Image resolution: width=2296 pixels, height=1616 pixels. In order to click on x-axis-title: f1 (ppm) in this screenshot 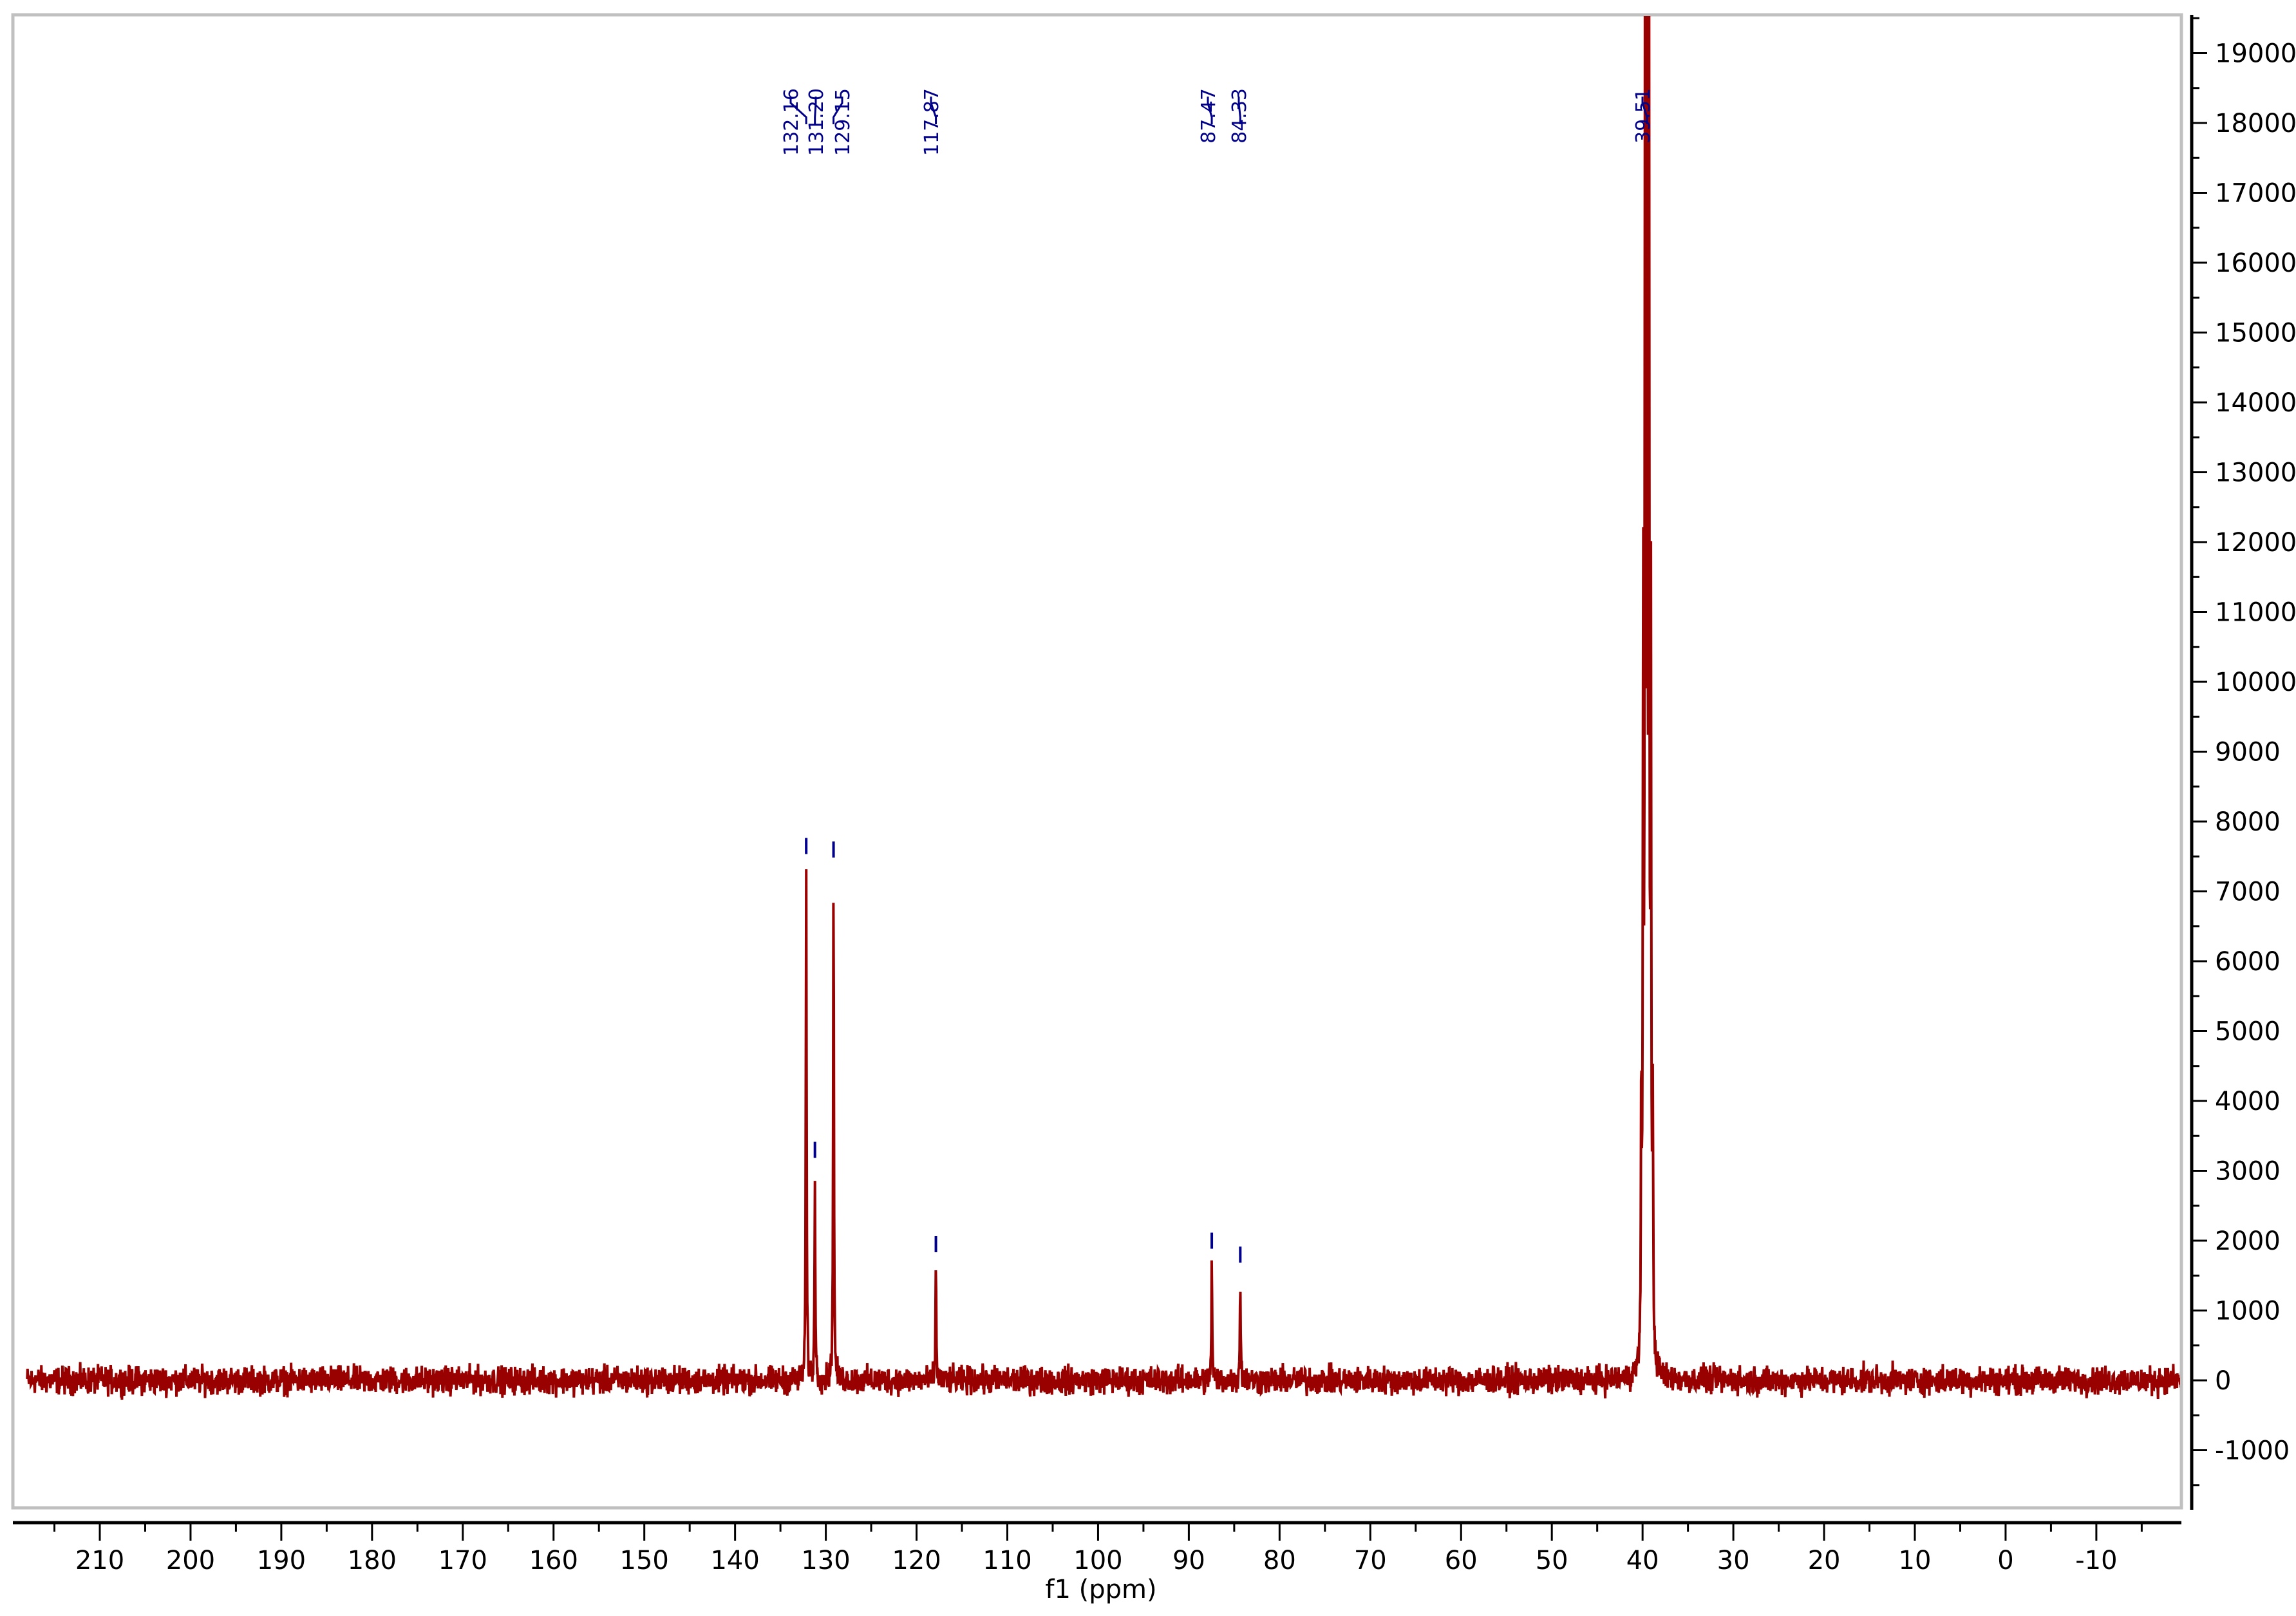, I will do `click(1100, 1590)`.